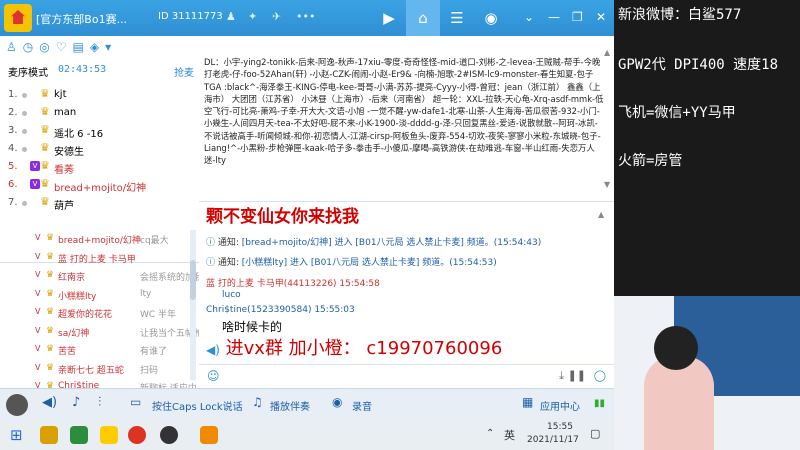 The width and height of the screenshot is (800, 450). I want to click on more-icon: •••, so click(305, 16).